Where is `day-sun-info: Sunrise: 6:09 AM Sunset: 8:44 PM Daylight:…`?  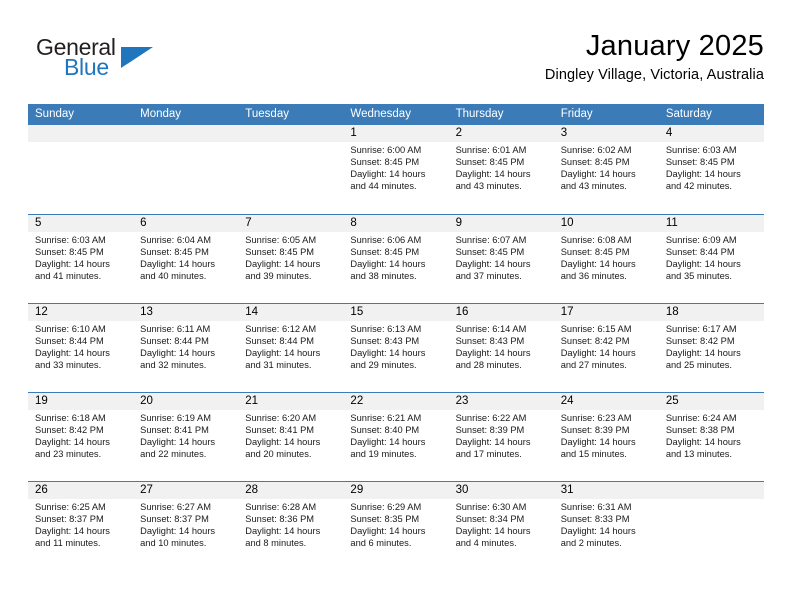 day-sun-info: Sunrise: 6:09 AM Sunset: 8:44 PM Daylight:… is located at coordinates (711, 257).